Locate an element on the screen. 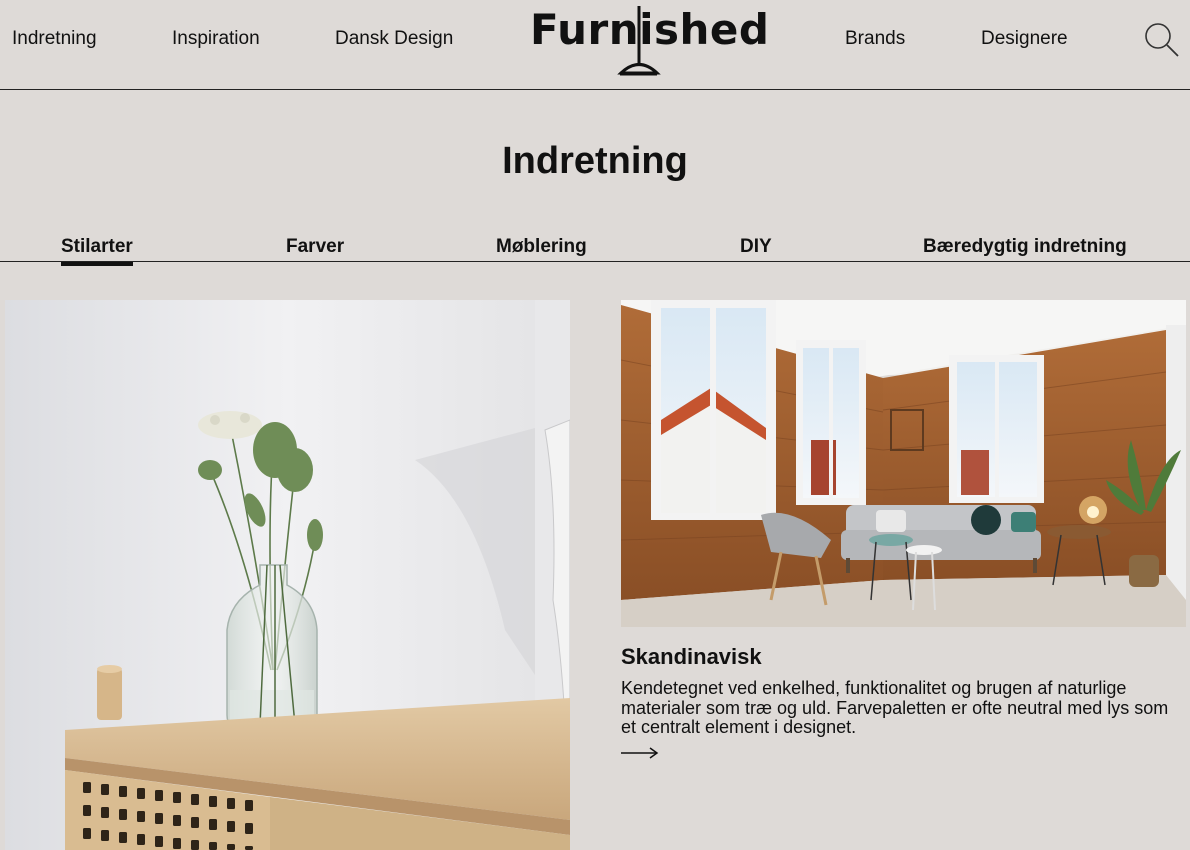 This screenshot has height=850, width=1190. logo: Furnished is located at coordinates (649, 42).